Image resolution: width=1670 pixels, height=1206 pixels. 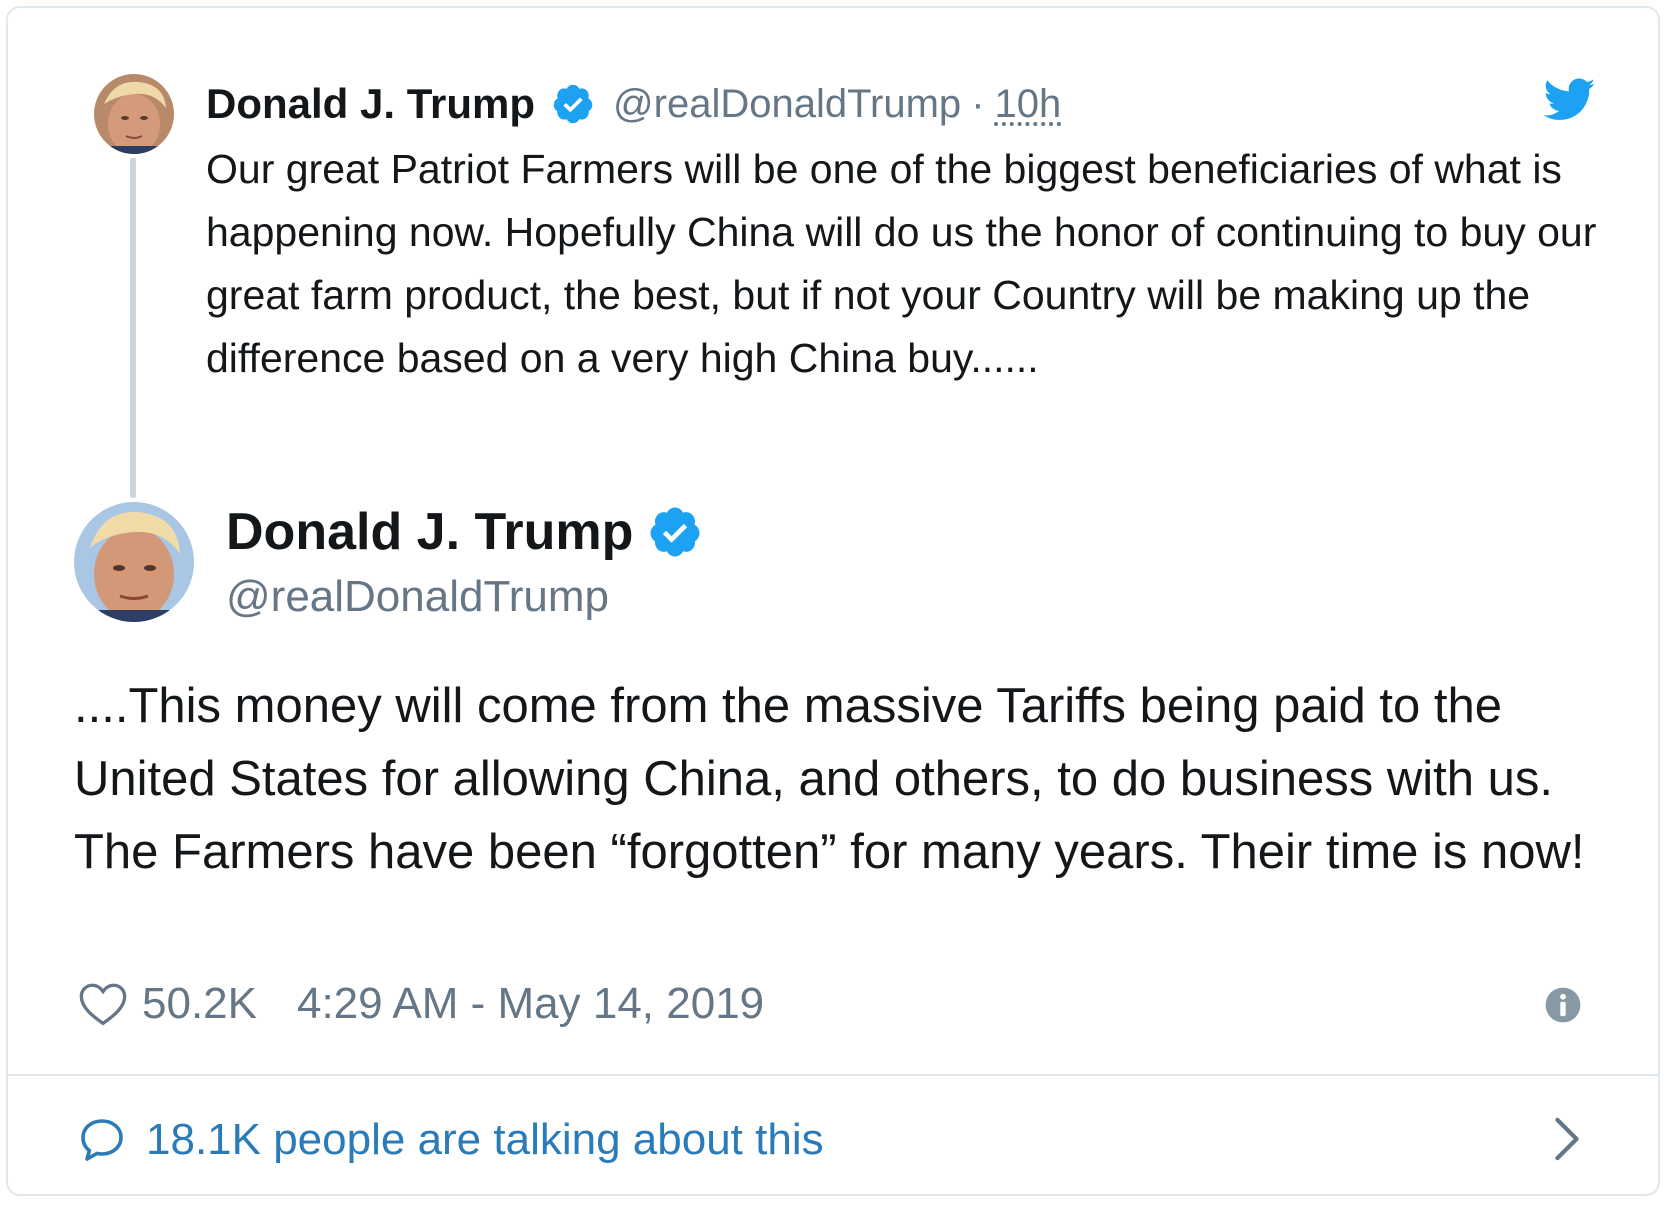 What do you see at coordinates (1567, 1139) in the screenshot?
I see `chevron-right-icon` at bounding box center [1567, 1139].